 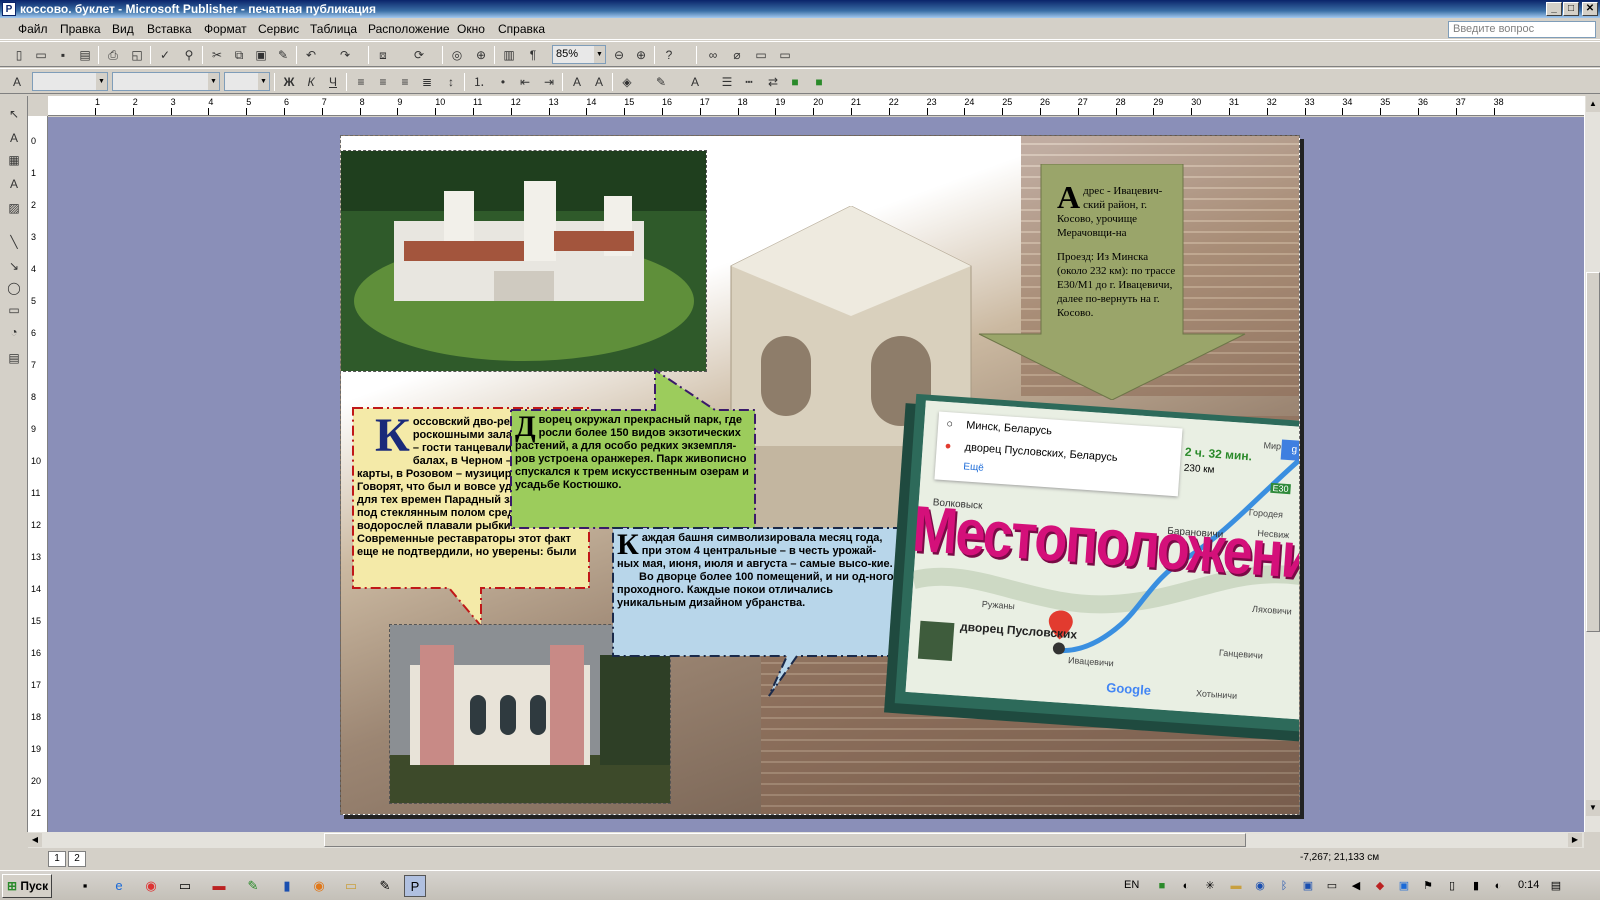 I want to click on underline-icon: Ч, so click(x=333, y=82).